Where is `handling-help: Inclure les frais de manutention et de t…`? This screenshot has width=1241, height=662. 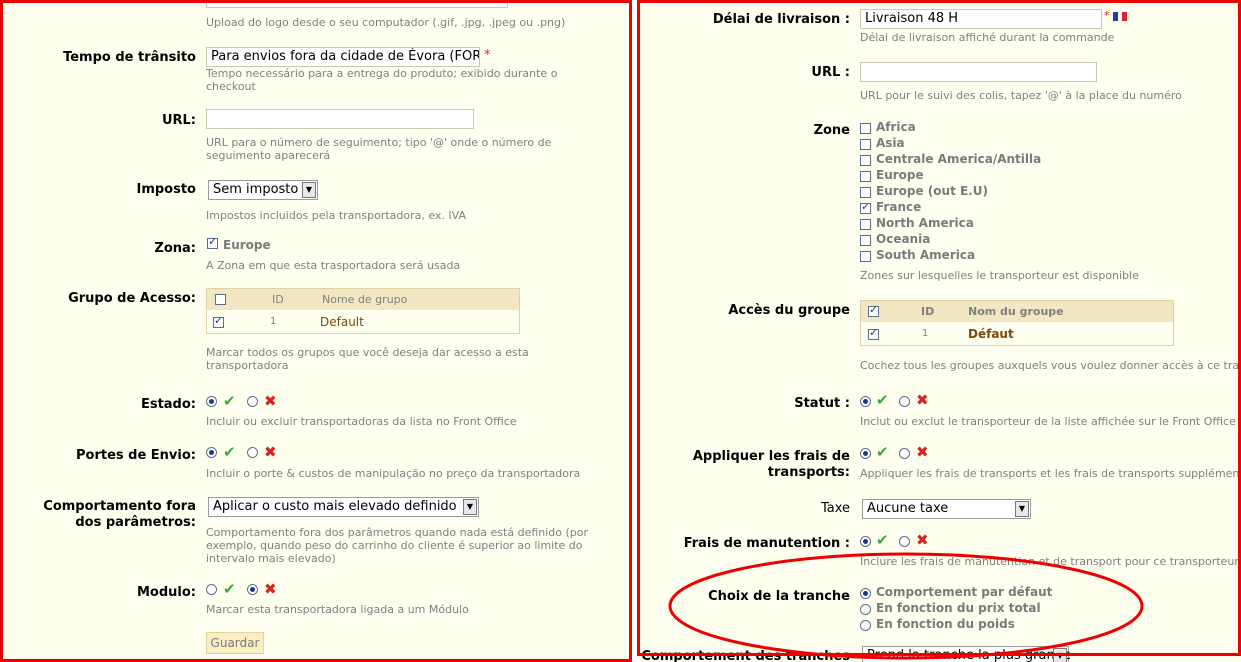 handling-help: Inclure les frais de manutention et de t… is located at coordinates (1049, 561).